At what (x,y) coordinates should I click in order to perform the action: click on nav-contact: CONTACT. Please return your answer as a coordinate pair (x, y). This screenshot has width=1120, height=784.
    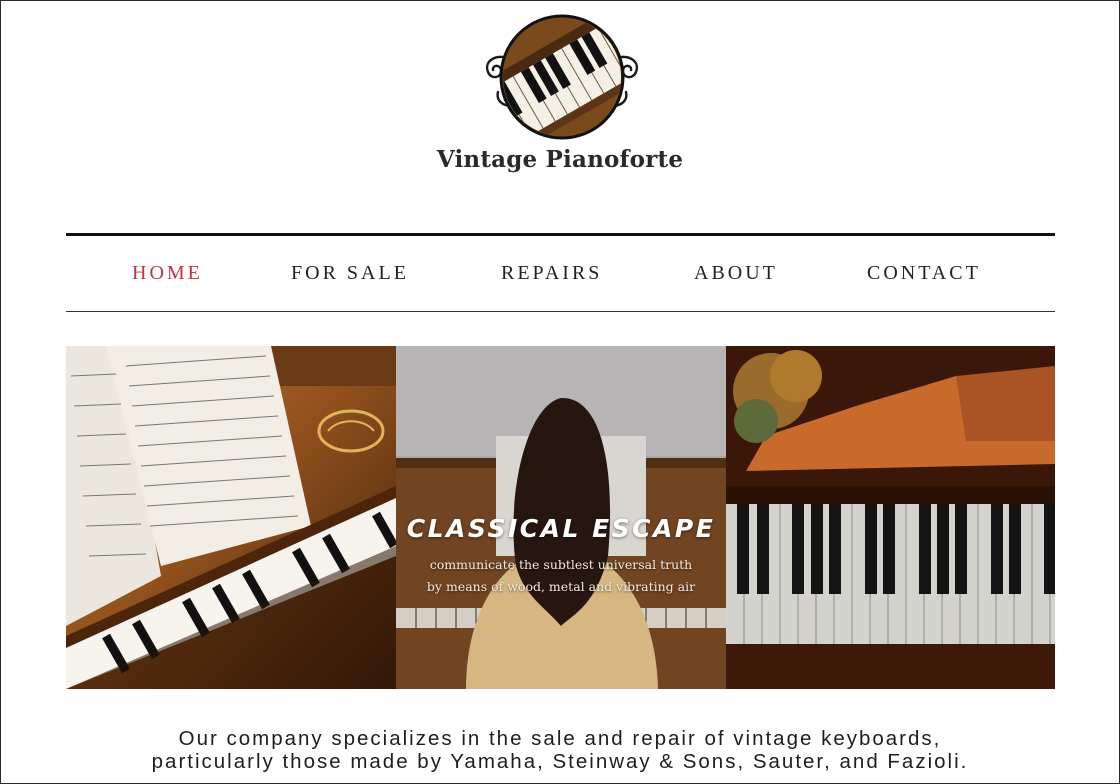
    Looking at the image, I should click on (924, 273).